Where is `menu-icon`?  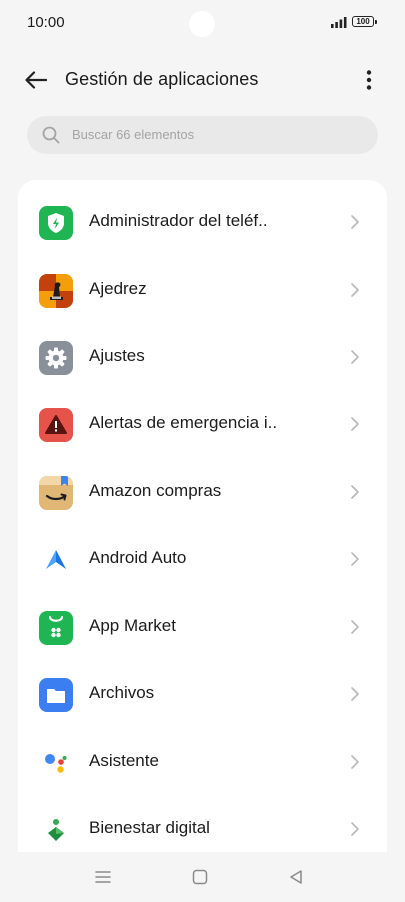 menu-icon is located at coordinates (103, 877).